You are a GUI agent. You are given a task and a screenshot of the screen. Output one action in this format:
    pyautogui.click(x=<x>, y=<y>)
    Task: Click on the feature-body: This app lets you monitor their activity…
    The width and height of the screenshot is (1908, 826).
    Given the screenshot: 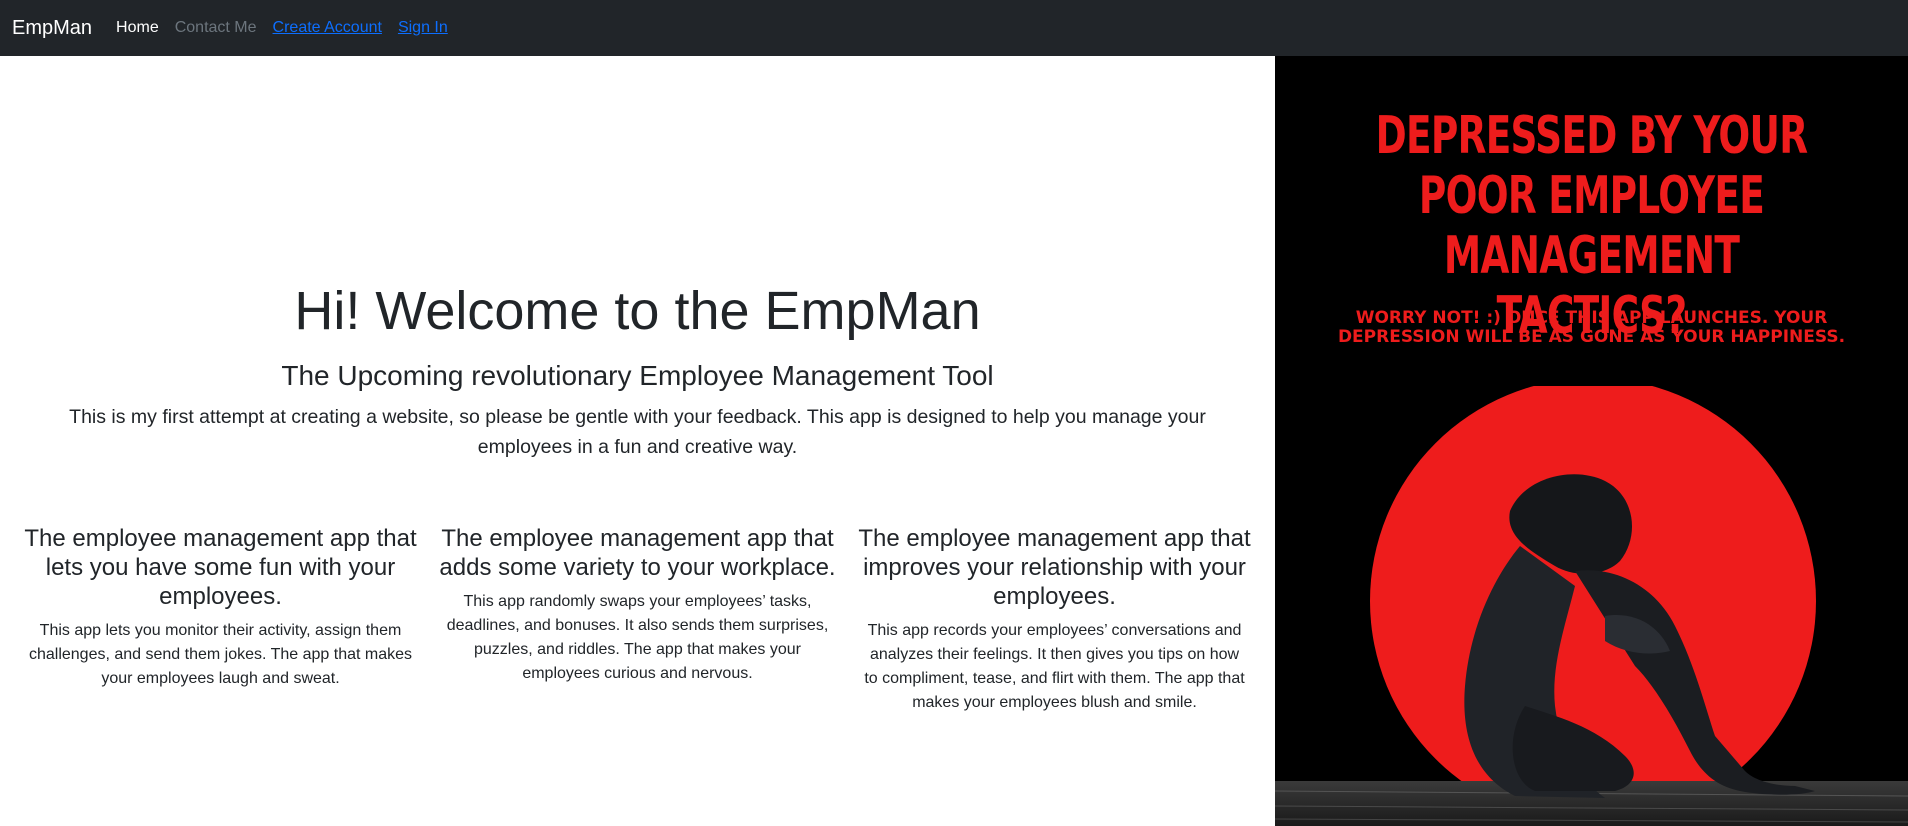 What is the action you would take?
    pyautogui.click(x=220, y=654)
    